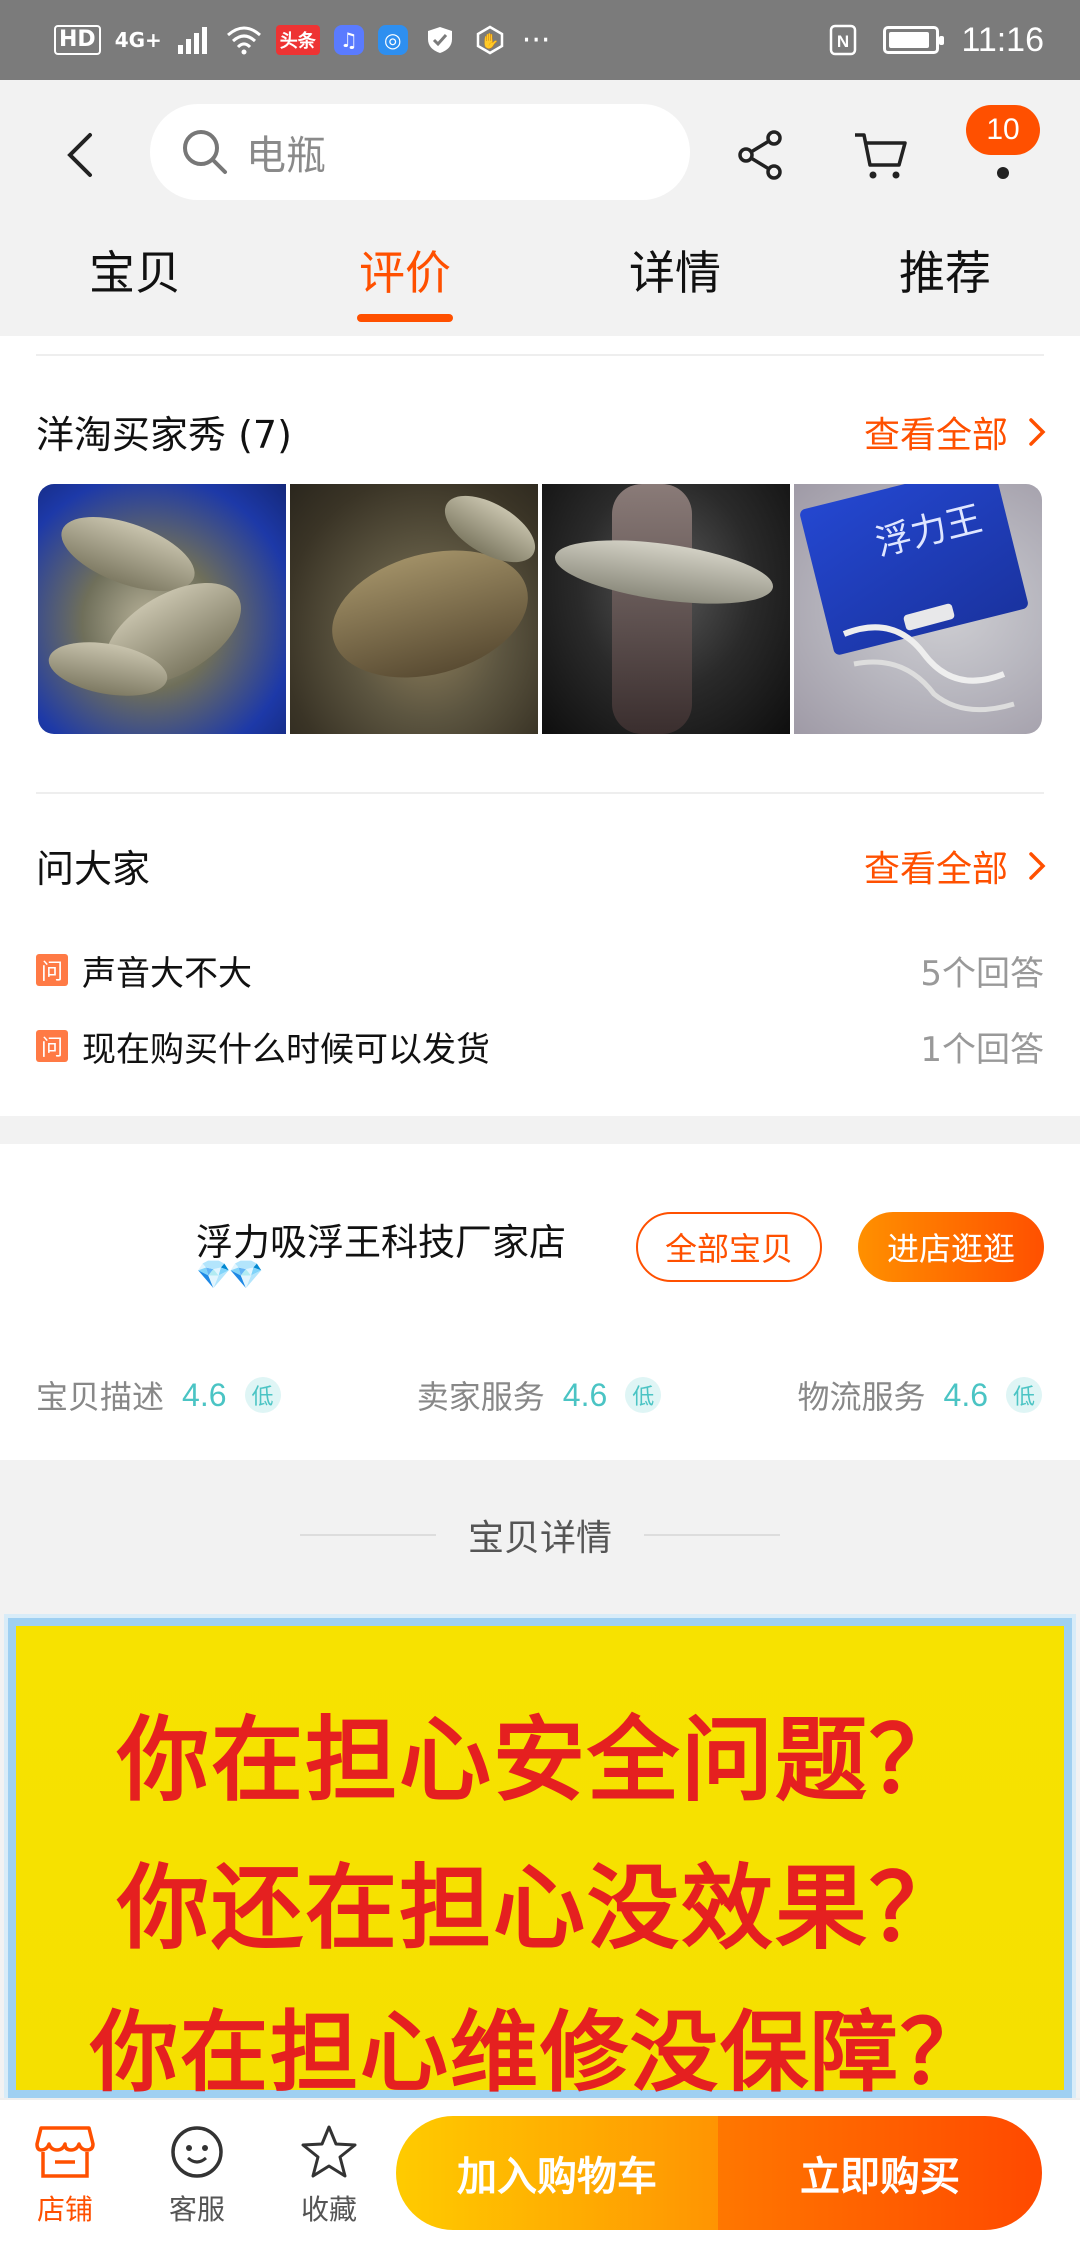 This screenshot has width=1080, height=2244. I want to click on search-icon, so click(205, 152).